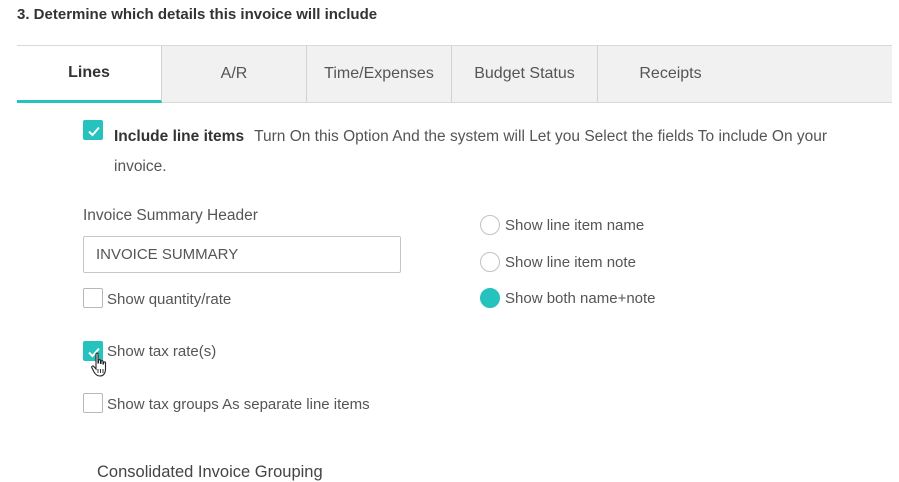 This screenshot has width=899, height=482. What do you see at coordinates (570, 262) in the screenshot?
I see `show-line-item-note-label: Show line item note` at bounding box center [570, 262].